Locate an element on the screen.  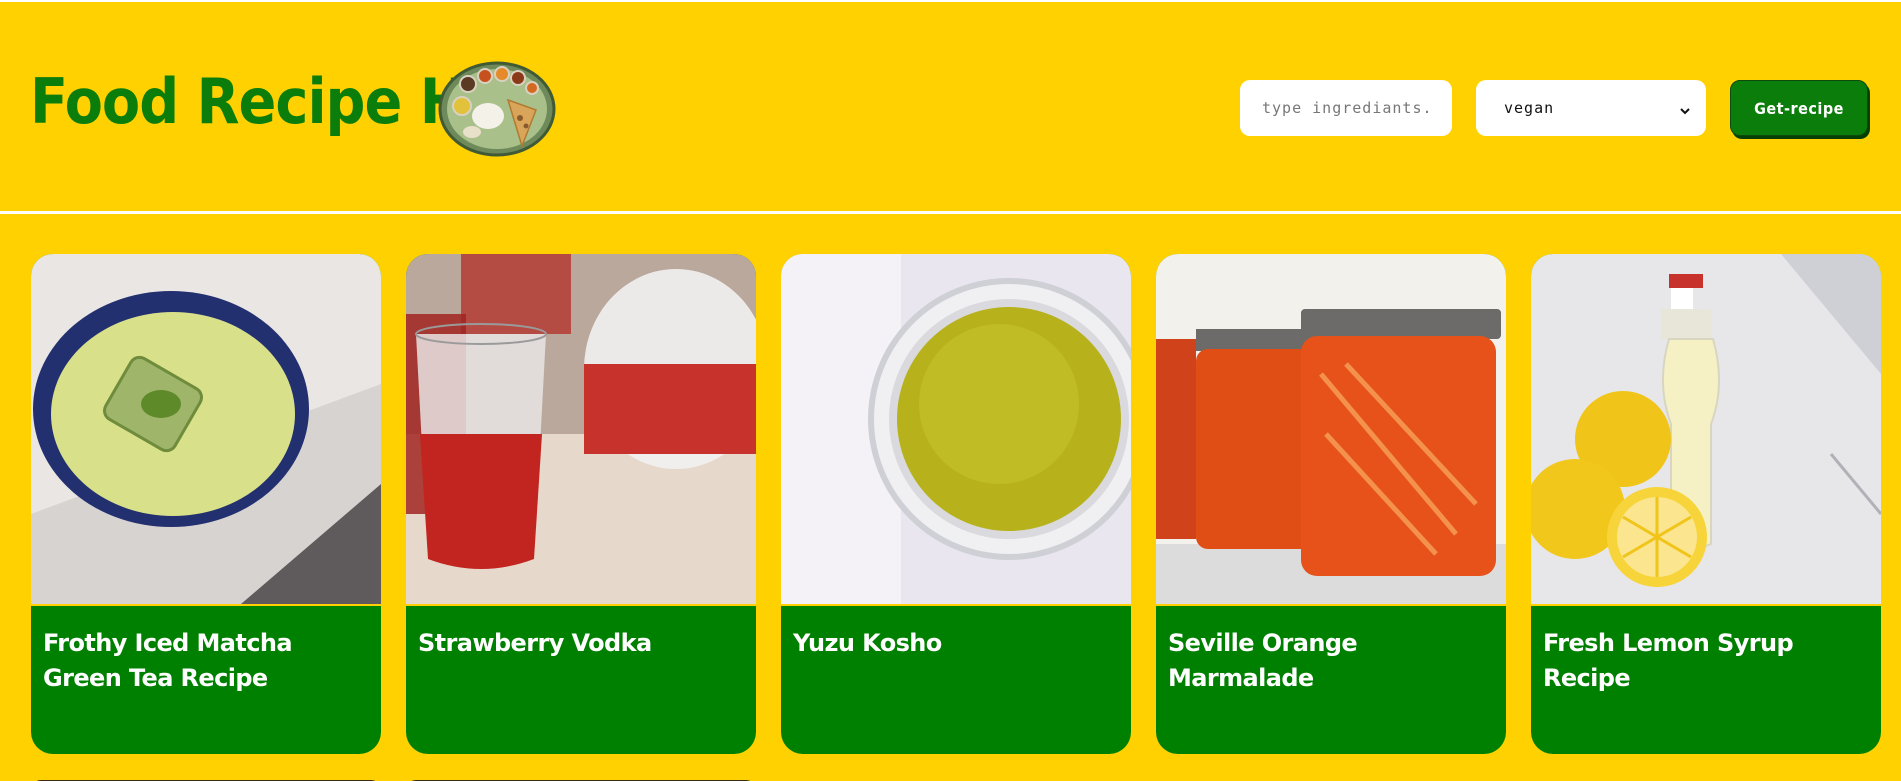
recipe-title: Frothy Iced Matcha Green Tea Recipe is located at coordinates (168, 660).